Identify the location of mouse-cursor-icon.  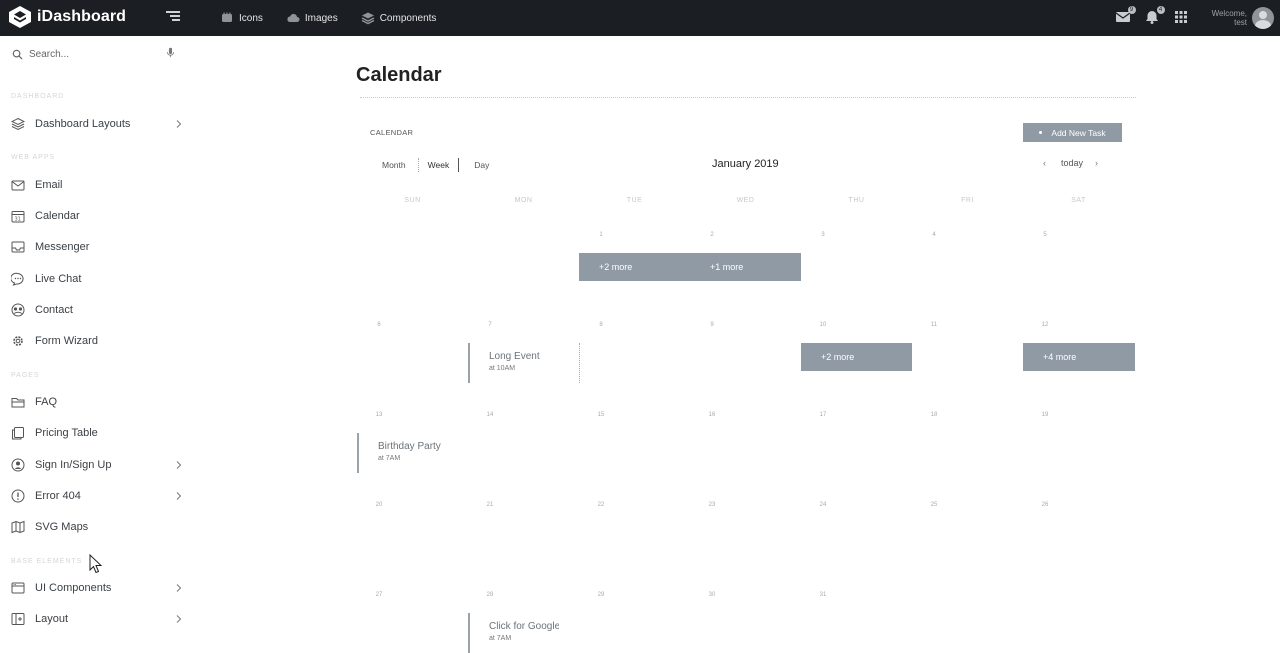
(96, 564).